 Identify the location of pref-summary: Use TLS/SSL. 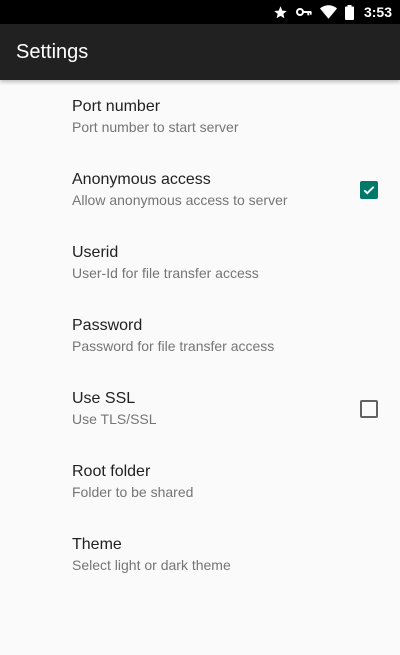
(114, 419).